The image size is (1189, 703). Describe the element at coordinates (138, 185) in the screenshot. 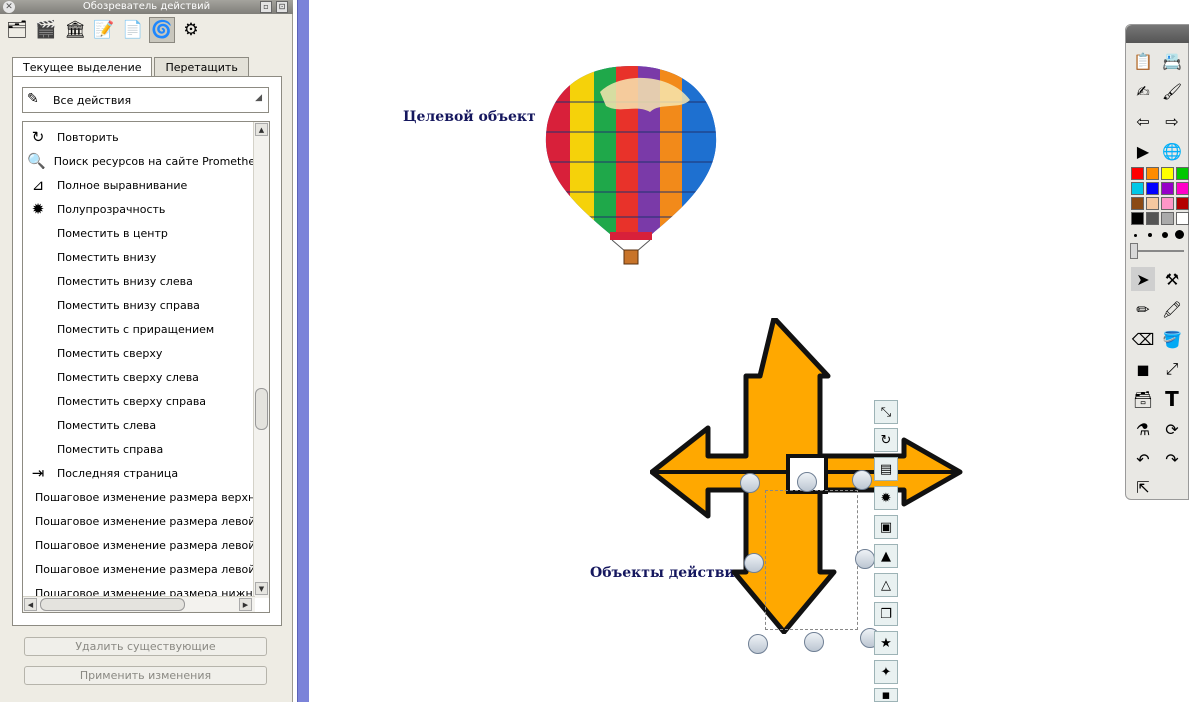

I see `list-item: ⊿ Полное выравнивание` at that location.